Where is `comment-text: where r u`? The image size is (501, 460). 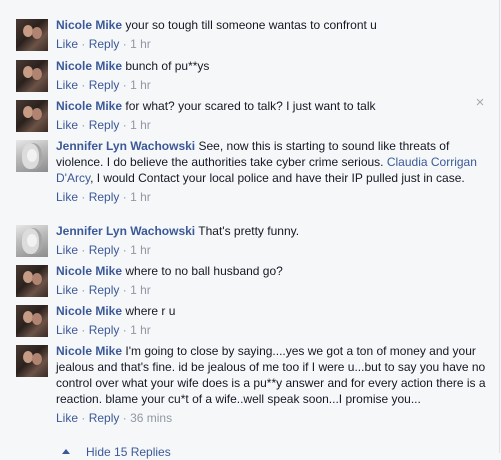
comment-text: where r u is located at coordinates (150, 311).